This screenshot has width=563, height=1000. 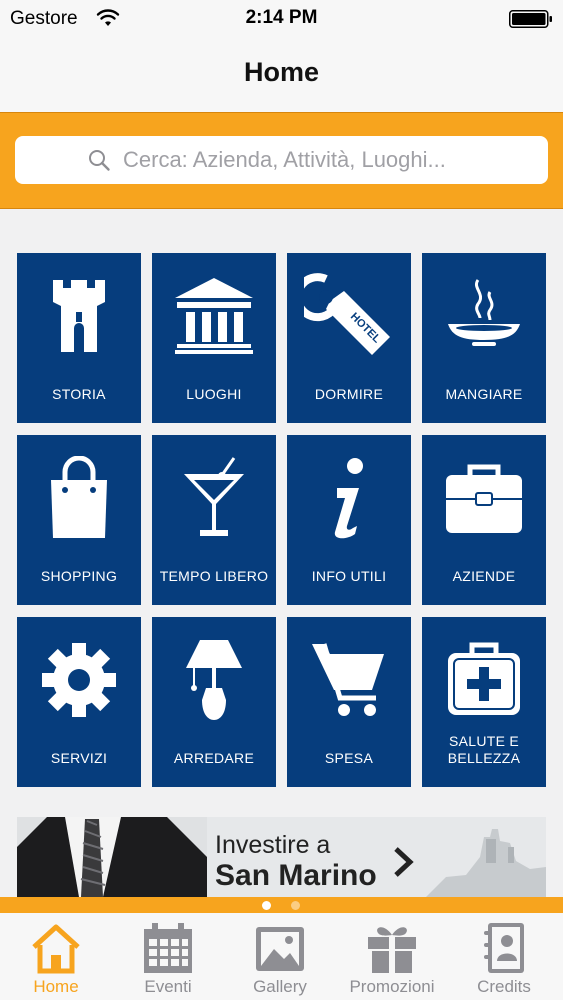 I want to click on page-dot, so click(x=295, y=905).